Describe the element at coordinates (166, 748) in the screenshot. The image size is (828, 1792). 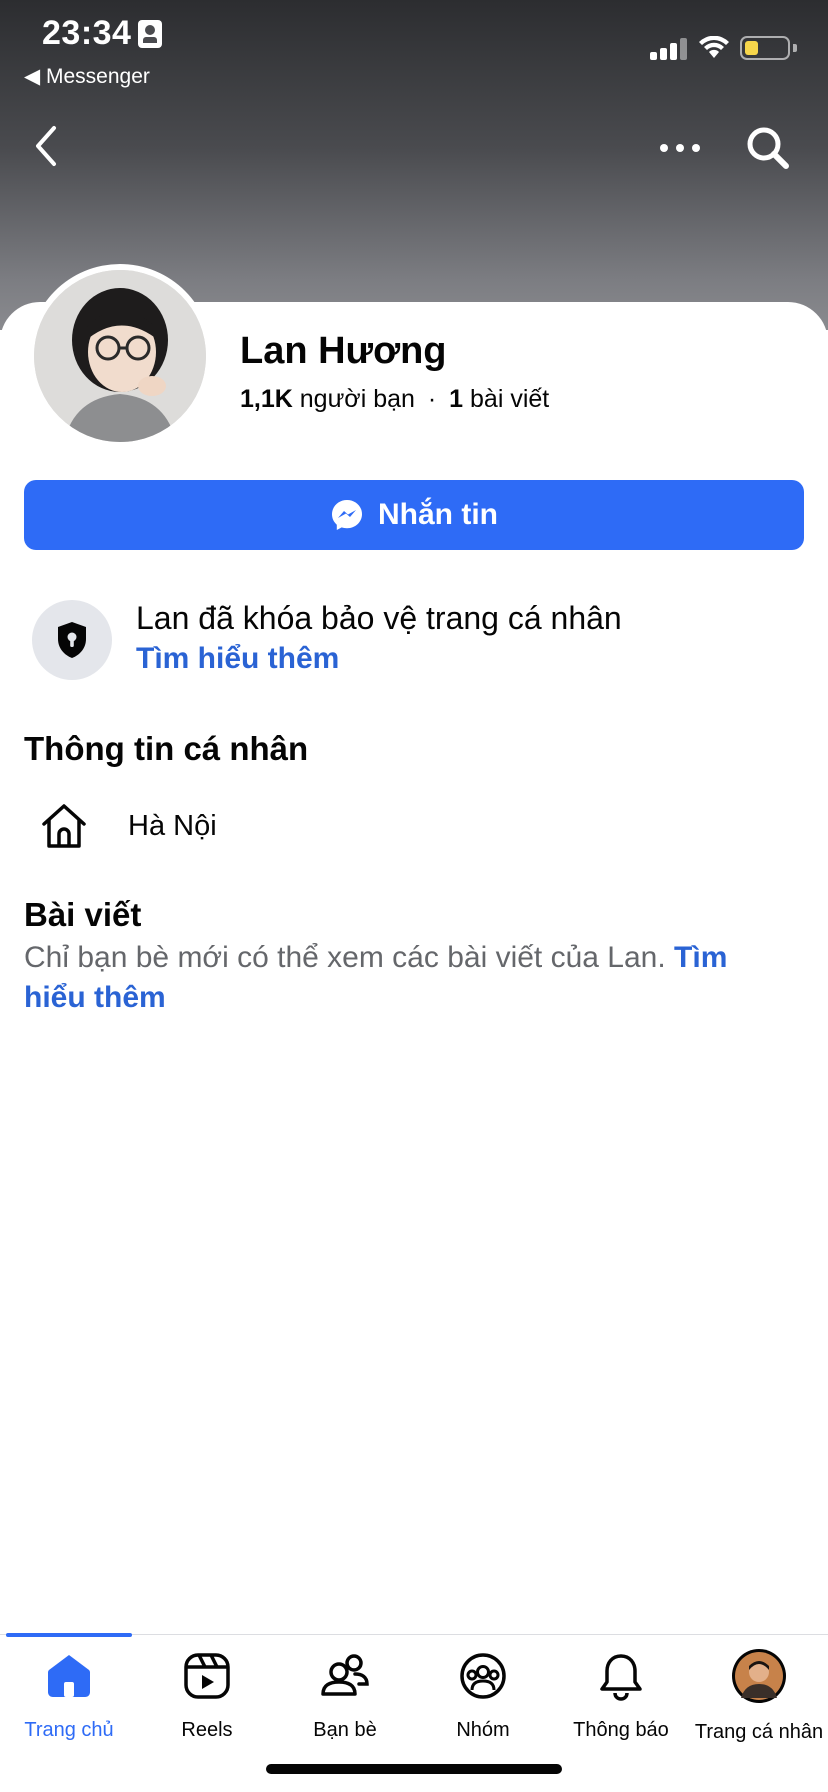
I see `about-section-title: Thông tin cá nhân` at that location.